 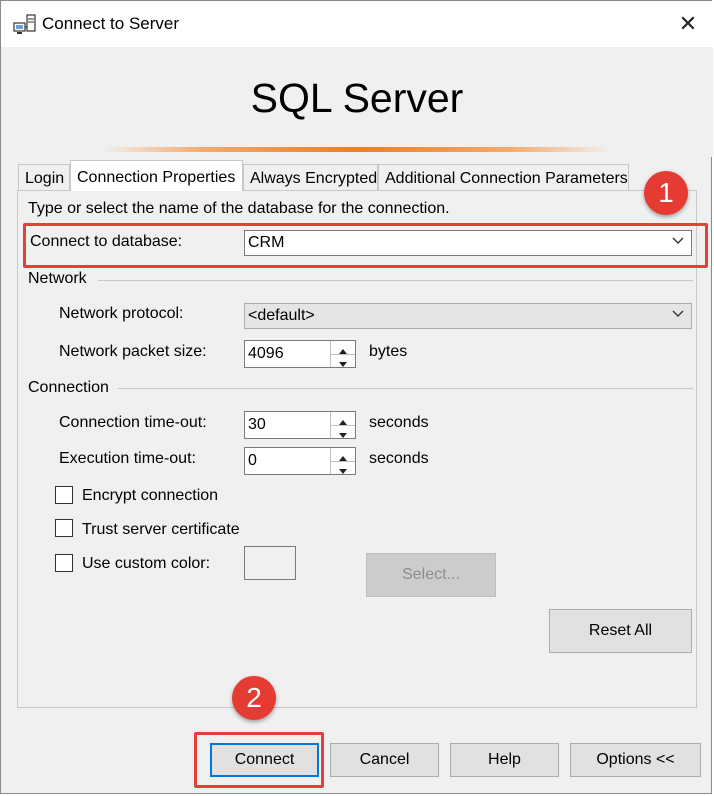 I want to click on trust-server-certificate-label: Trust server certificate, so click(x=161, y=529).